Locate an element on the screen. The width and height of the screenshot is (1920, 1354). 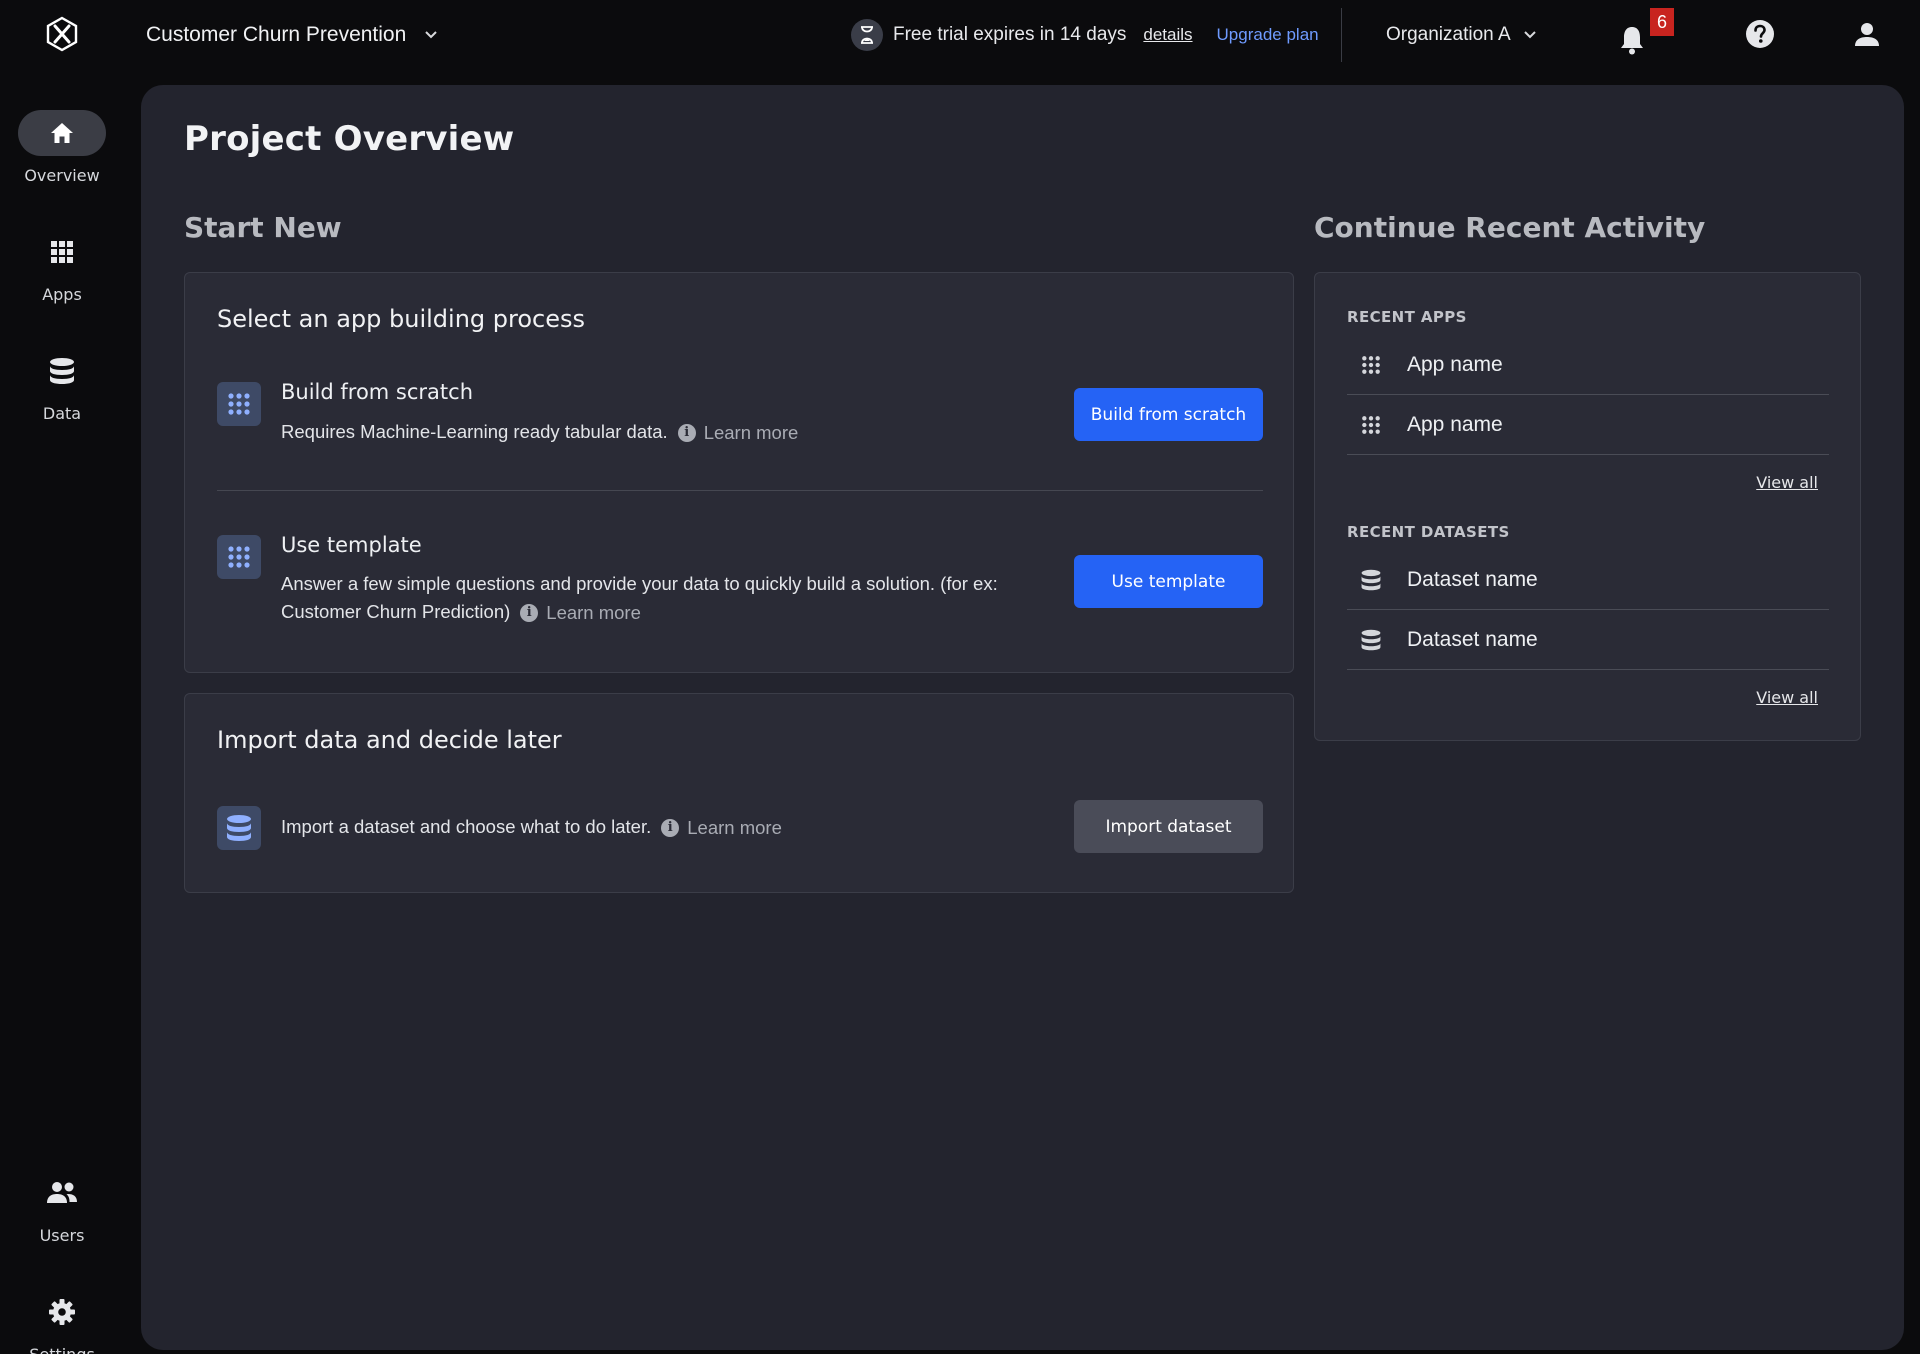
side-navigation: Overview Apps Data Users is located at coordinates (62, 712).